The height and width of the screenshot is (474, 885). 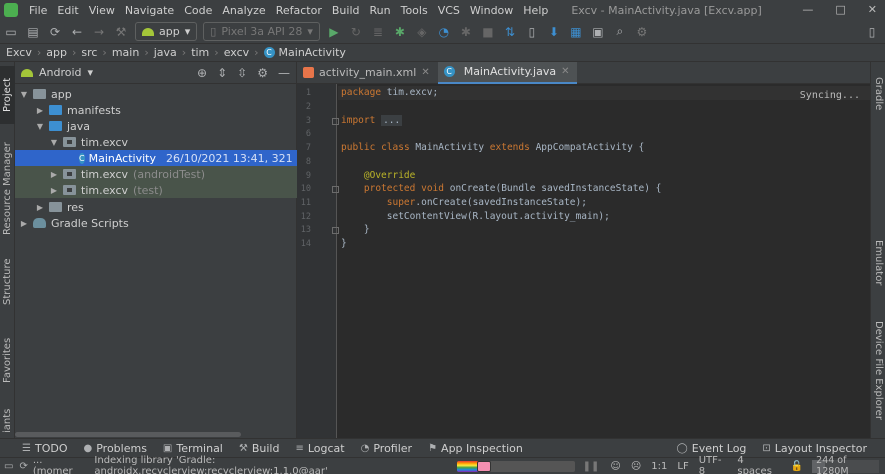 I want to click on menu-refactor: Refactor, so click(x=299, y=10).